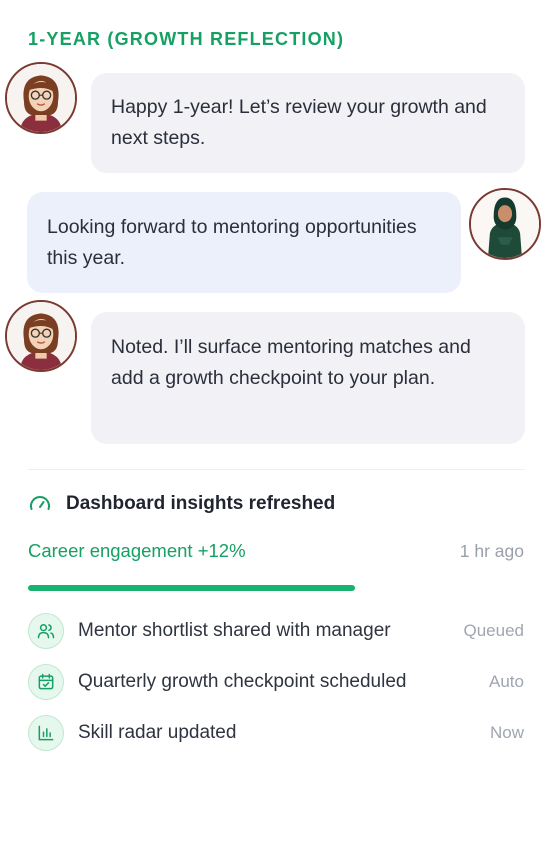 The height and width of the screenshot is (865, 547). What do you see at coordinates (491, 551) in the screenshot?
I see `metric-timestamp: 1 hr ago` at bounding box center [491, 551].